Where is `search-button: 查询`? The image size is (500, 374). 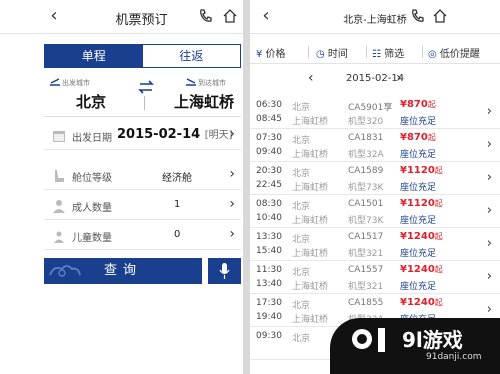
search-button: 查询 is located at coordinates (123, 271).